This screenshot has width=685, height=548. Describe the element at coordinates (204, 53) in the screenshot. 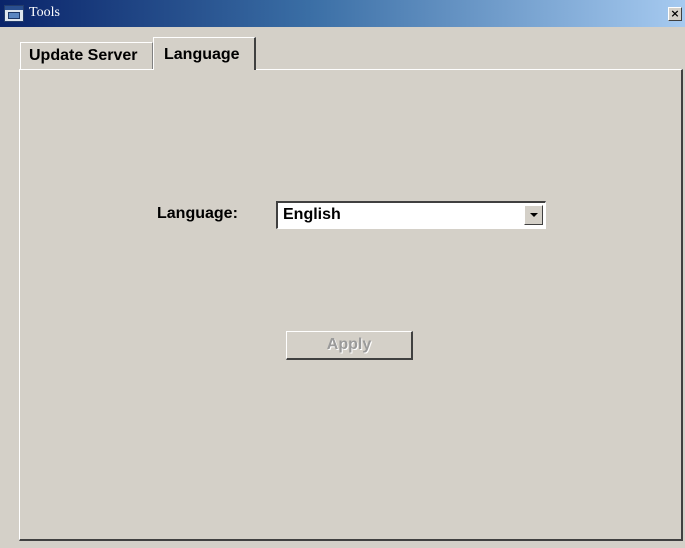

I see `tab-language: Language` at that location.